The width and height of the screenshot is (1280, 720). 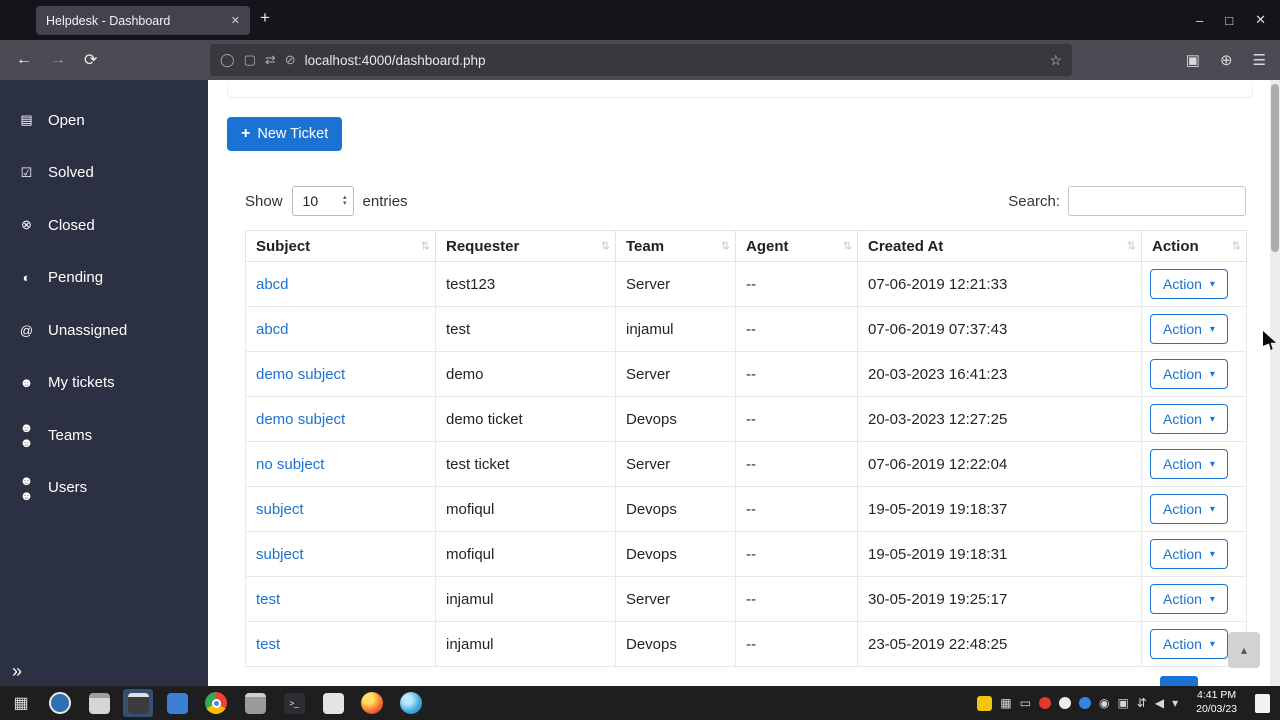 I want to click on action-cell: Action ▾, so click(x=1194, y=419).